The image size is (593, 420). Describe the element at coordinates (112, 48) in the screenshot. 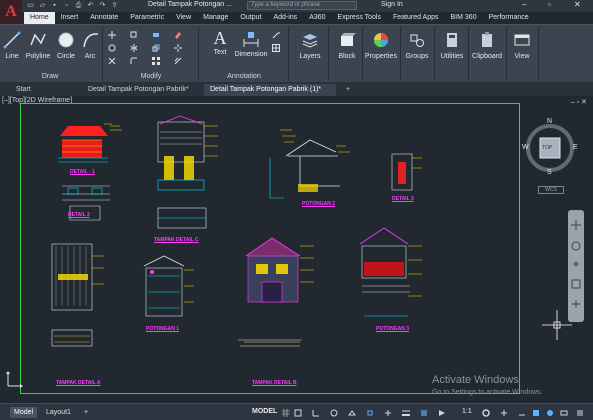

I see `rotate-icon` at that location.